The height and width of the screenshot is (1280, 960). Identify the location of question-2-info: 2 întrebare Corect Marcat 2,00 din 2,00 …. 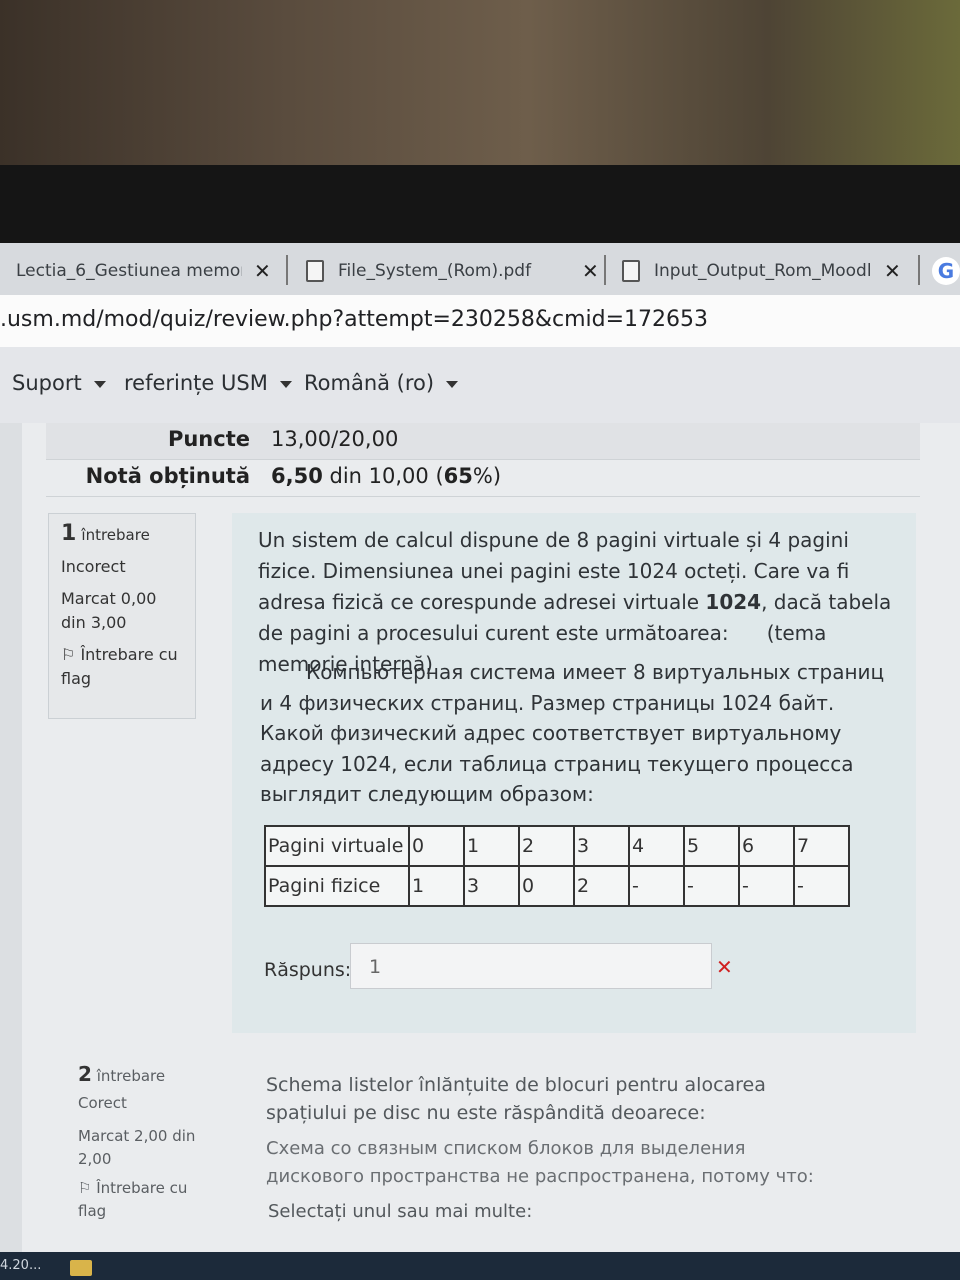
(153, 1143).